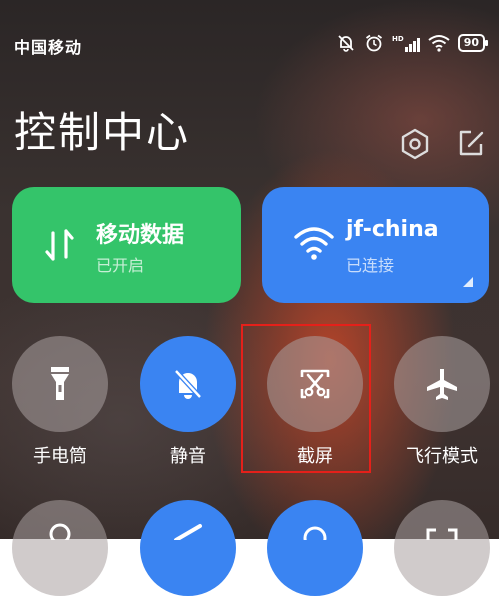  I want to click on mute-toggle, so click(188, 384).